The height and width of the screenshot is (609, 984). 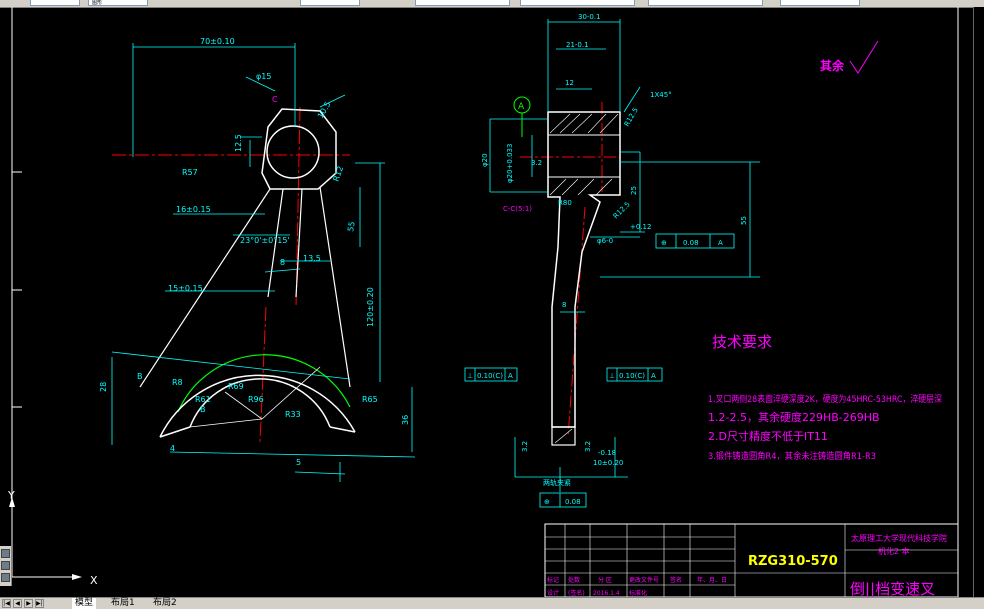 What do you see at coordinates (792, 456) in the screenshot?
I see `tech-req-line-4: 3.锻件铸造圆角R4，其余未注铸造圆角R1-R3` at bounding box center [792, 456].